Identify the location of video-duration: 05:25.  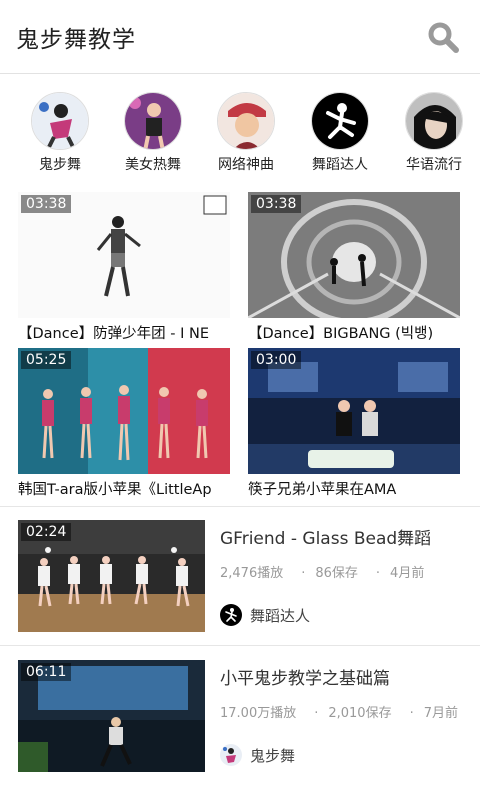
(46, 360).